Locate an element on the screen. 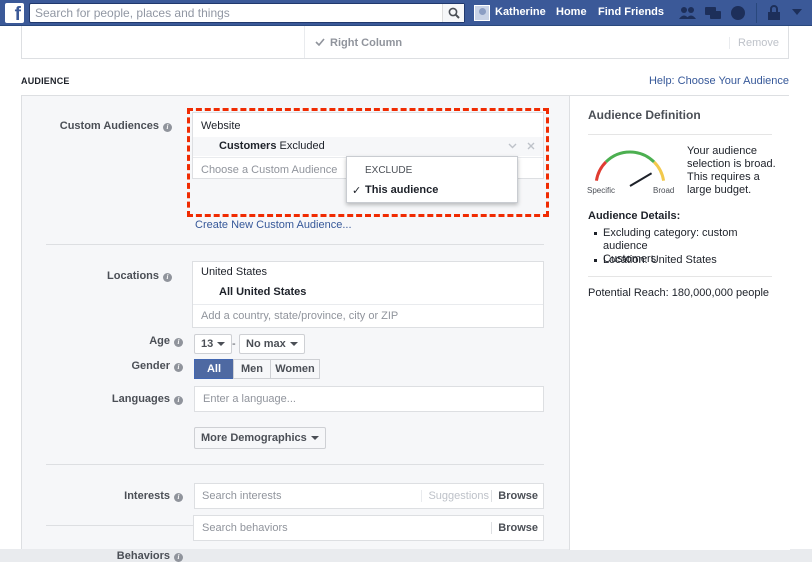  placement-card: Right Column Remove is located at coordinates (405, 42).